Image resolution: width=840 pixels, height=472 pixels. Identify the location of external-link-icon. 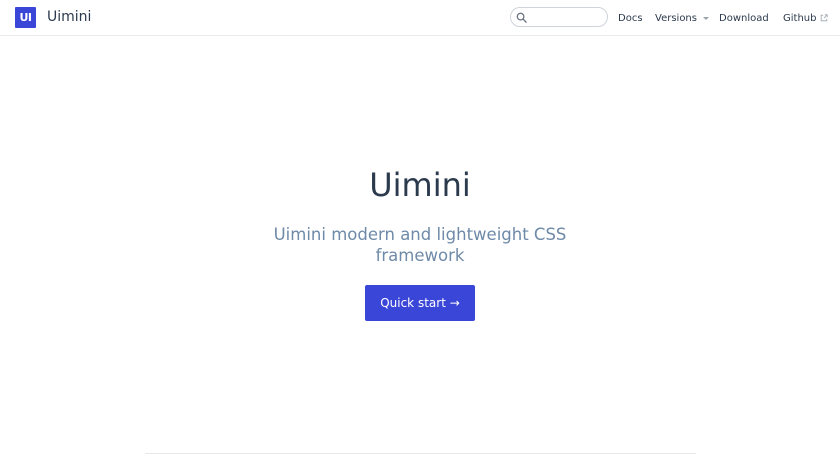
(825, 18).